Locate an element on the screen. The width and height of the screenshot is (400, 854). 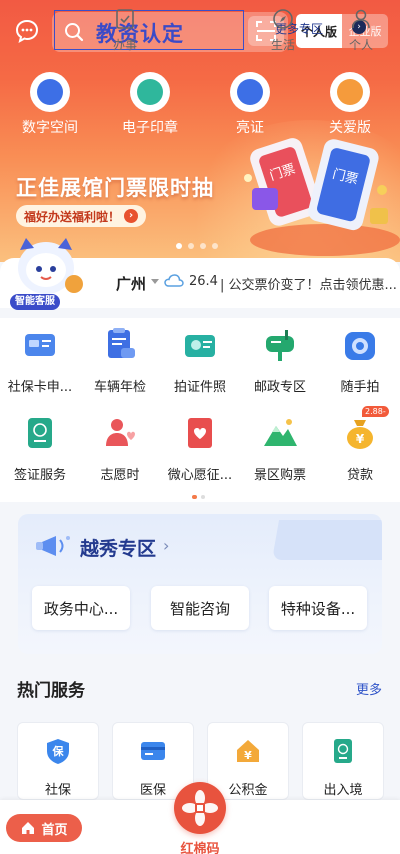
service-scenic-tickets: 景区购票 is located at coordinates (280, 448).